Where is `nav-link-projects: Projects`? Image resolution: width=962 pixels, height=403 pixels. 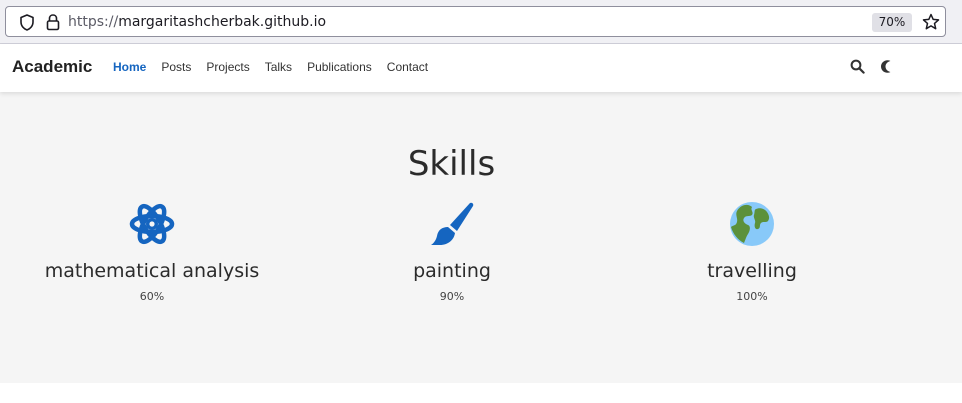 nav-link-projects: Projects is located at coordinates (227, 67).